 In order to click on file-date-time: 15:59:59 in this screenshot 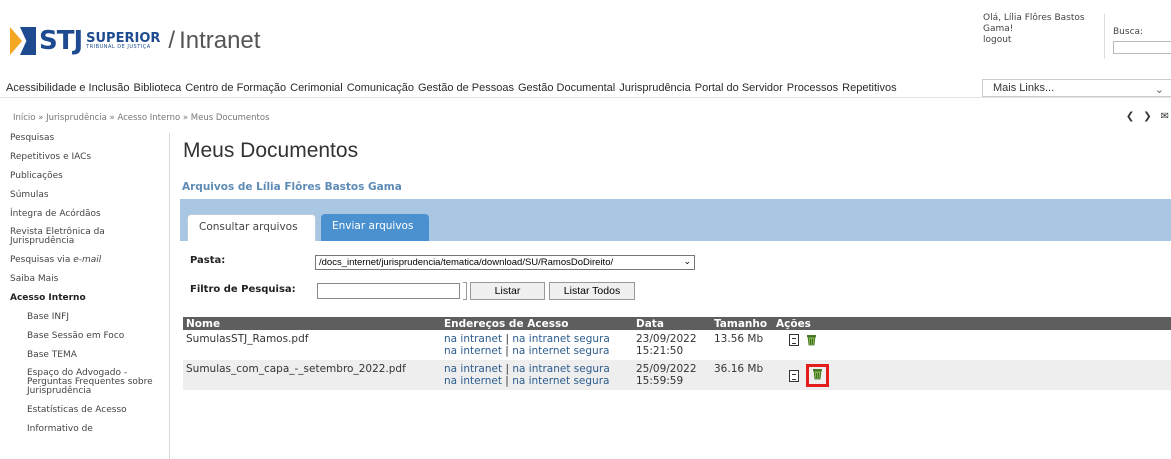, I will do `click(660, 381)`.